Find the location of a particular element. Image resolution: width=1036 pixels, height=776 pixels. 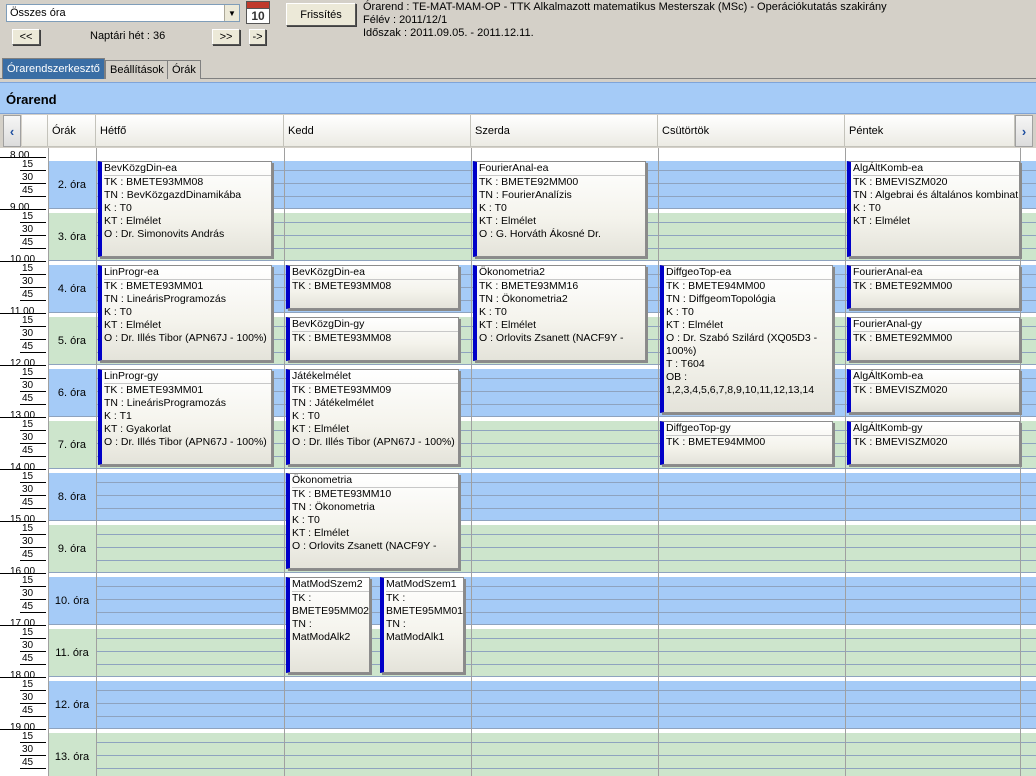

course-block: Ökonometria TK : BMETE93MM10 TN is located at coordinates (372, 521).